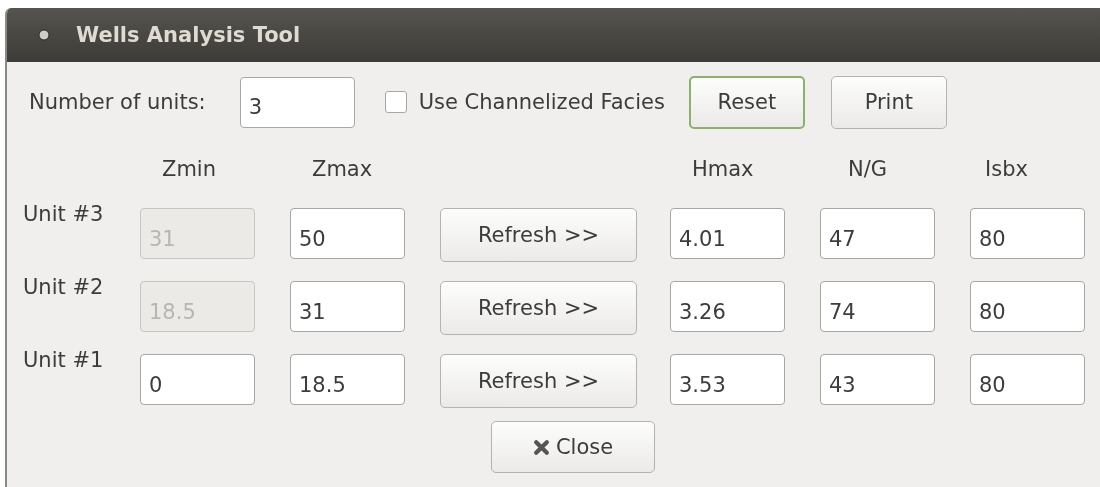 The height and width of the screenshot is (487, 1100). What do you see at coordinates (868, 169) in the screenshot?
I see `column-header: N/G` at bounding box center [868, 169].